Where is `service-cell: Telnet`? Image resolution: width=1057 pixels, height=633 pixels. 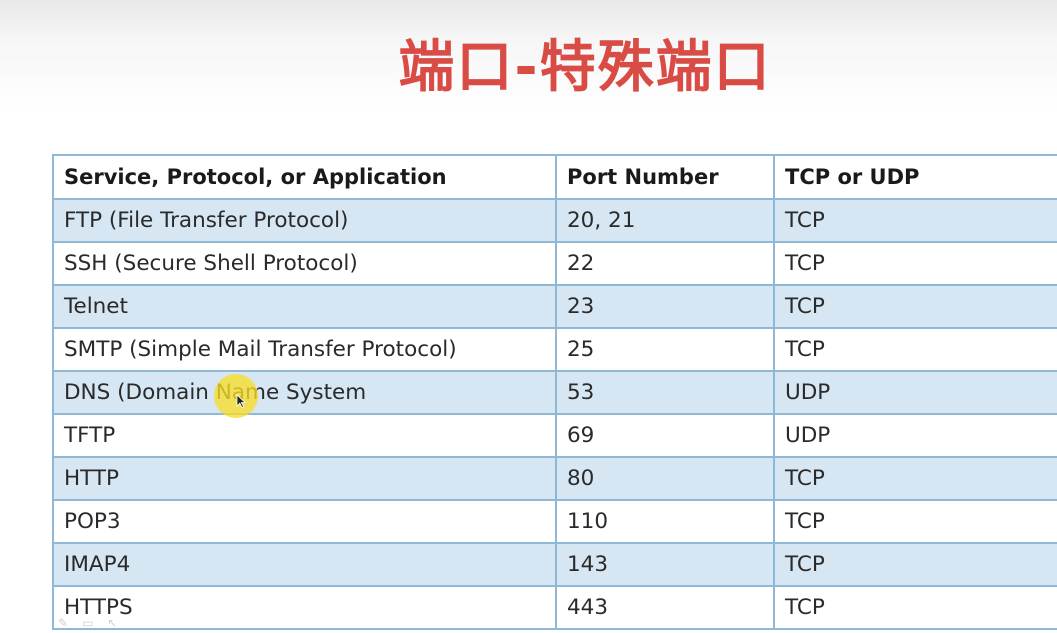 service-cell: Telnet is located at coordinates (304, 306).